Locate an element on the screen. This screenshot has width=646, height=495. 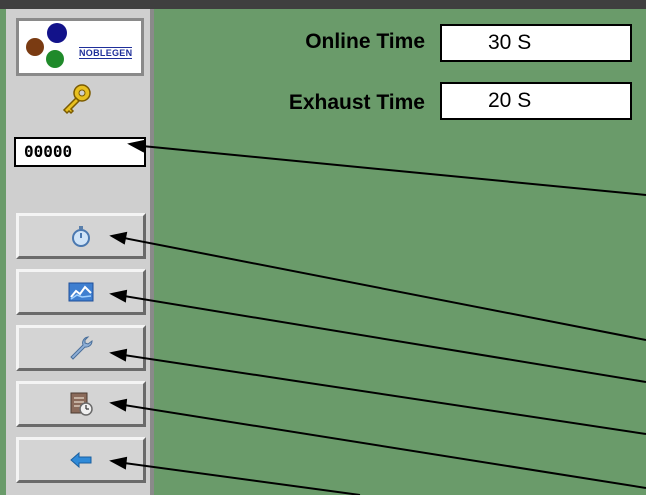
callout-arrowhead-schedule is located at coordinates (118, 405).